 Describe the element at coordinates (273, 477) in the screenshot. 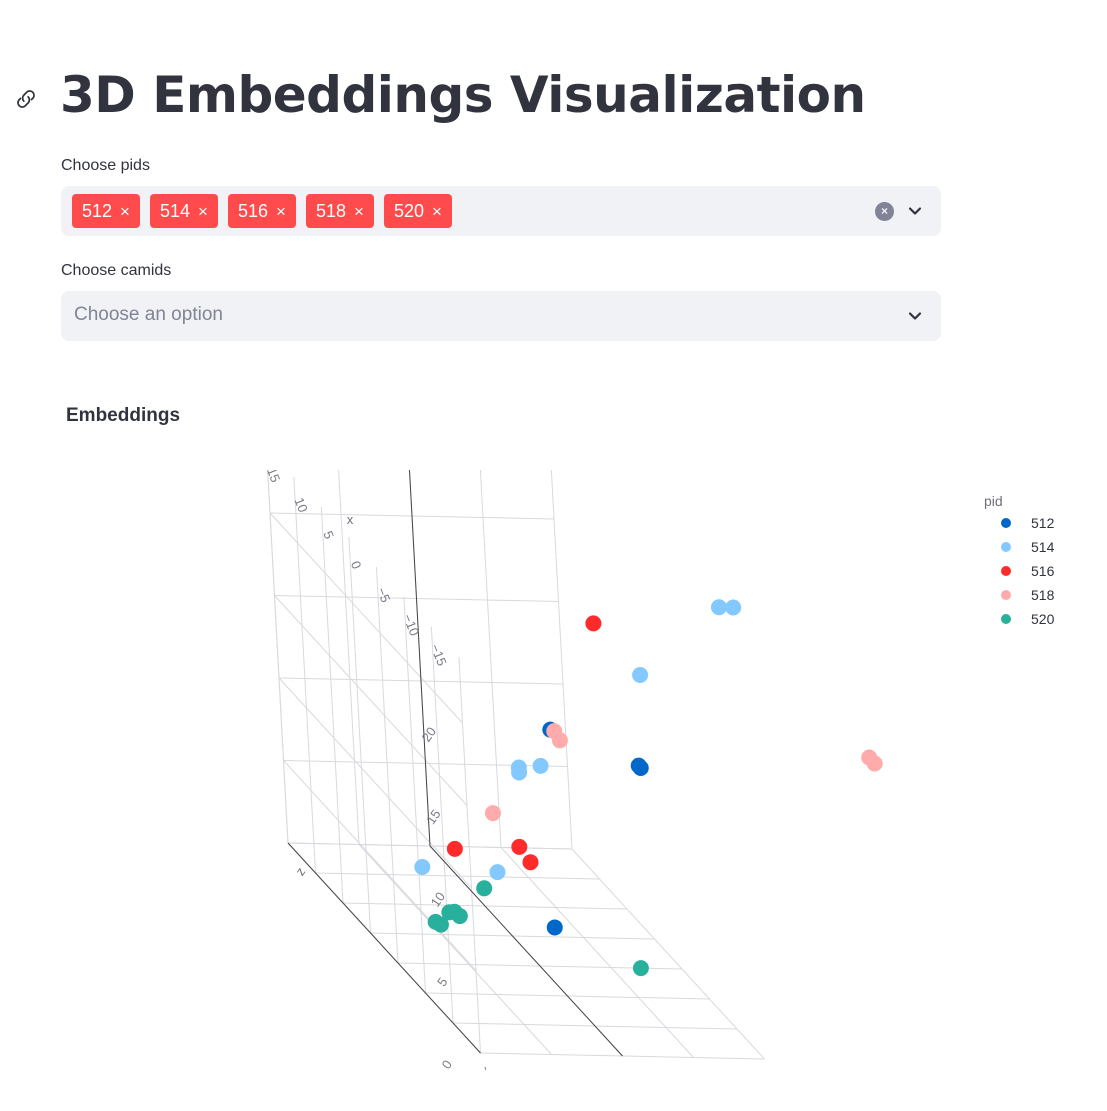

I see `x-tick-label: 15` at that location.